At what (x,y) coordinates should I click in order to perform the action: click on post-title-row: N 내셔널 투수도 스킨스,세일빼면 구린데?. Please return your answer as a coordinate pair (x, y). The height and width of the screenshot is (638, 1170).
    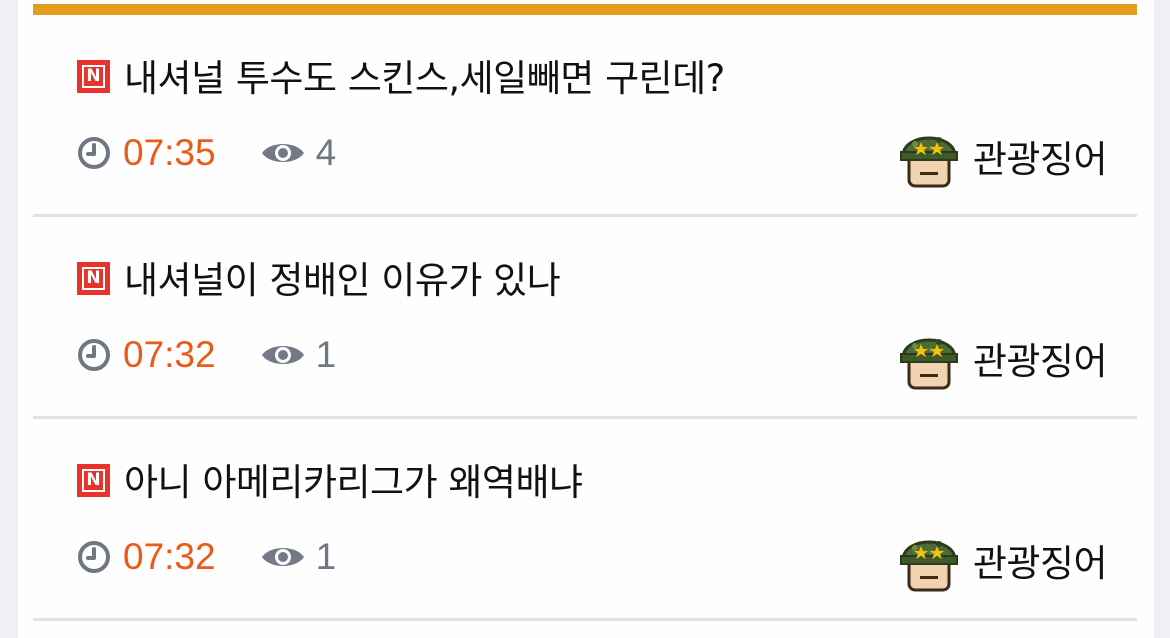
    Looking at the image, I should click on (401, 76).